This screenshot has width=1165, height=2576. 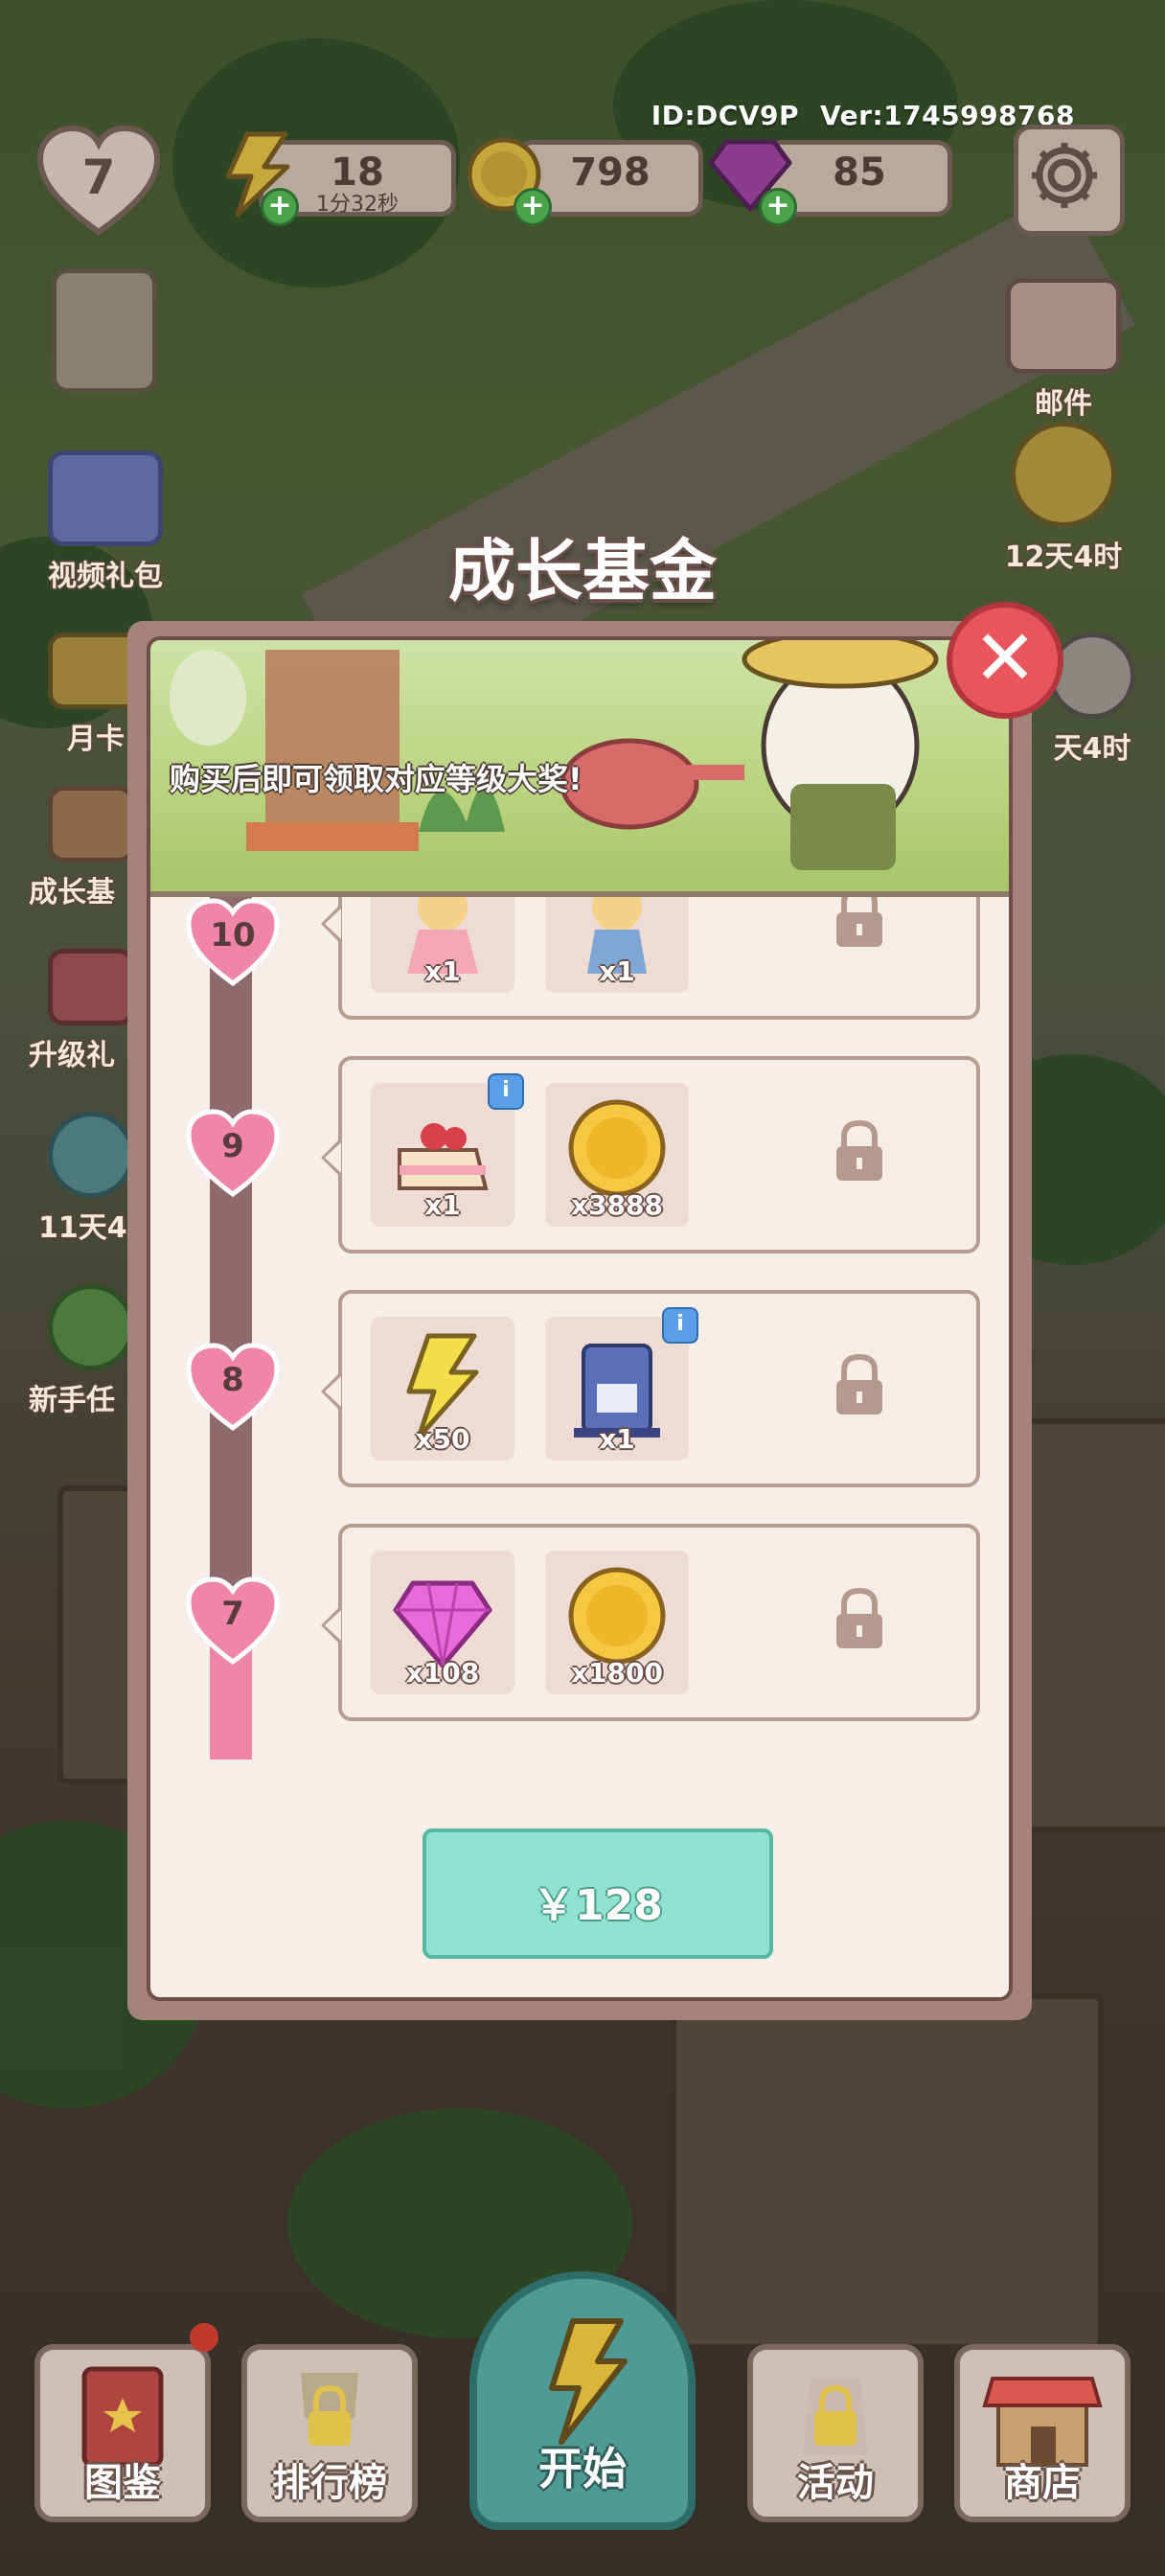 I want to click on rabbit-icon, so click(x=1063, y=474).